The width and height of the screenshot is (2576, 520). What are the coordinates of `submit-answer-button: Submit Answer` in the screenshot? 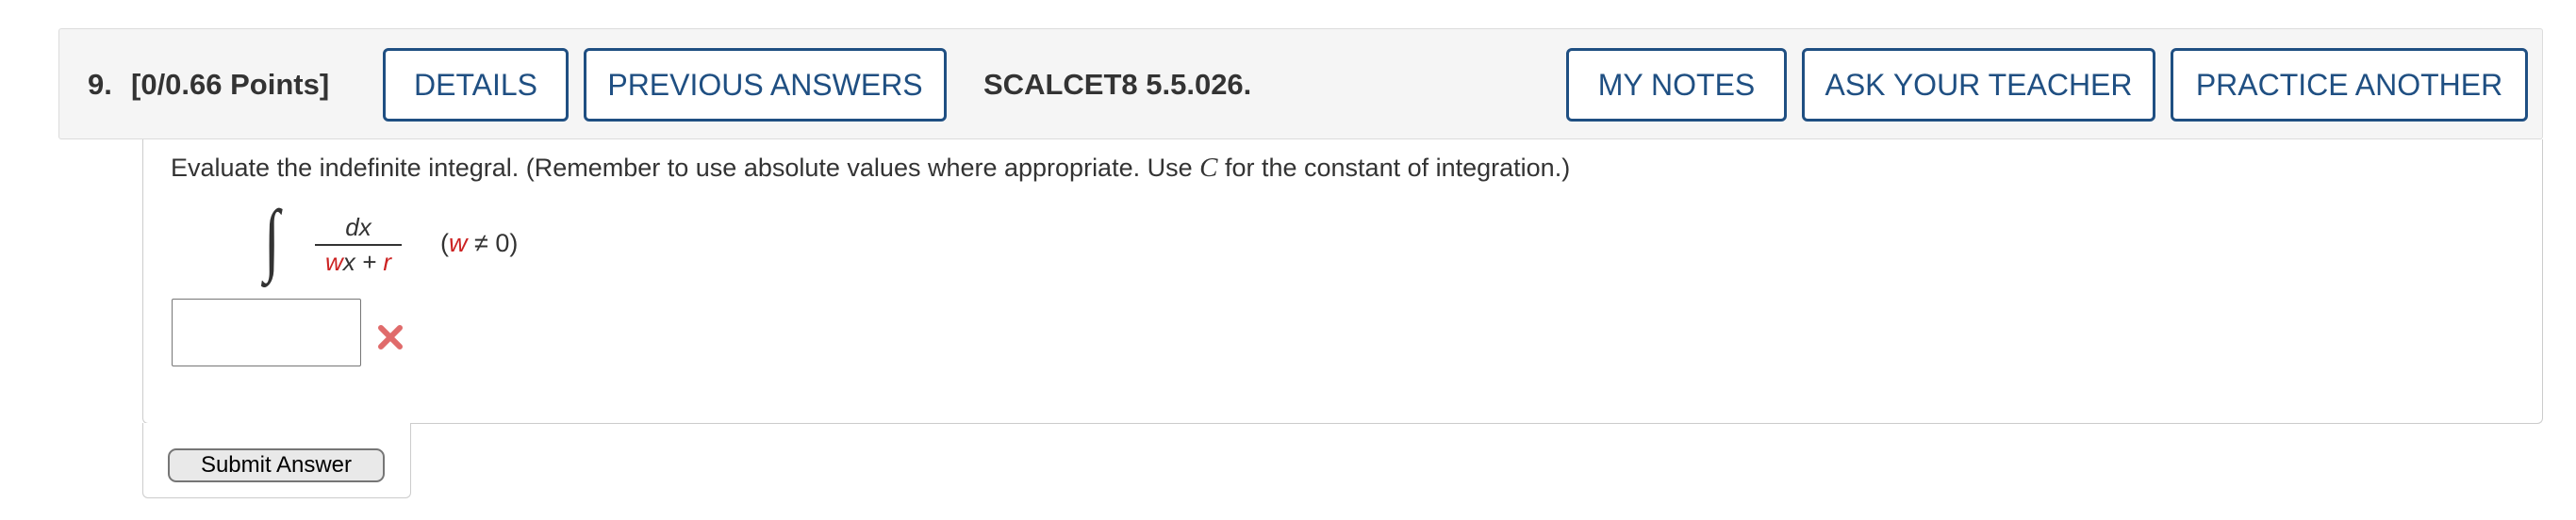 It's located at (276, 465).